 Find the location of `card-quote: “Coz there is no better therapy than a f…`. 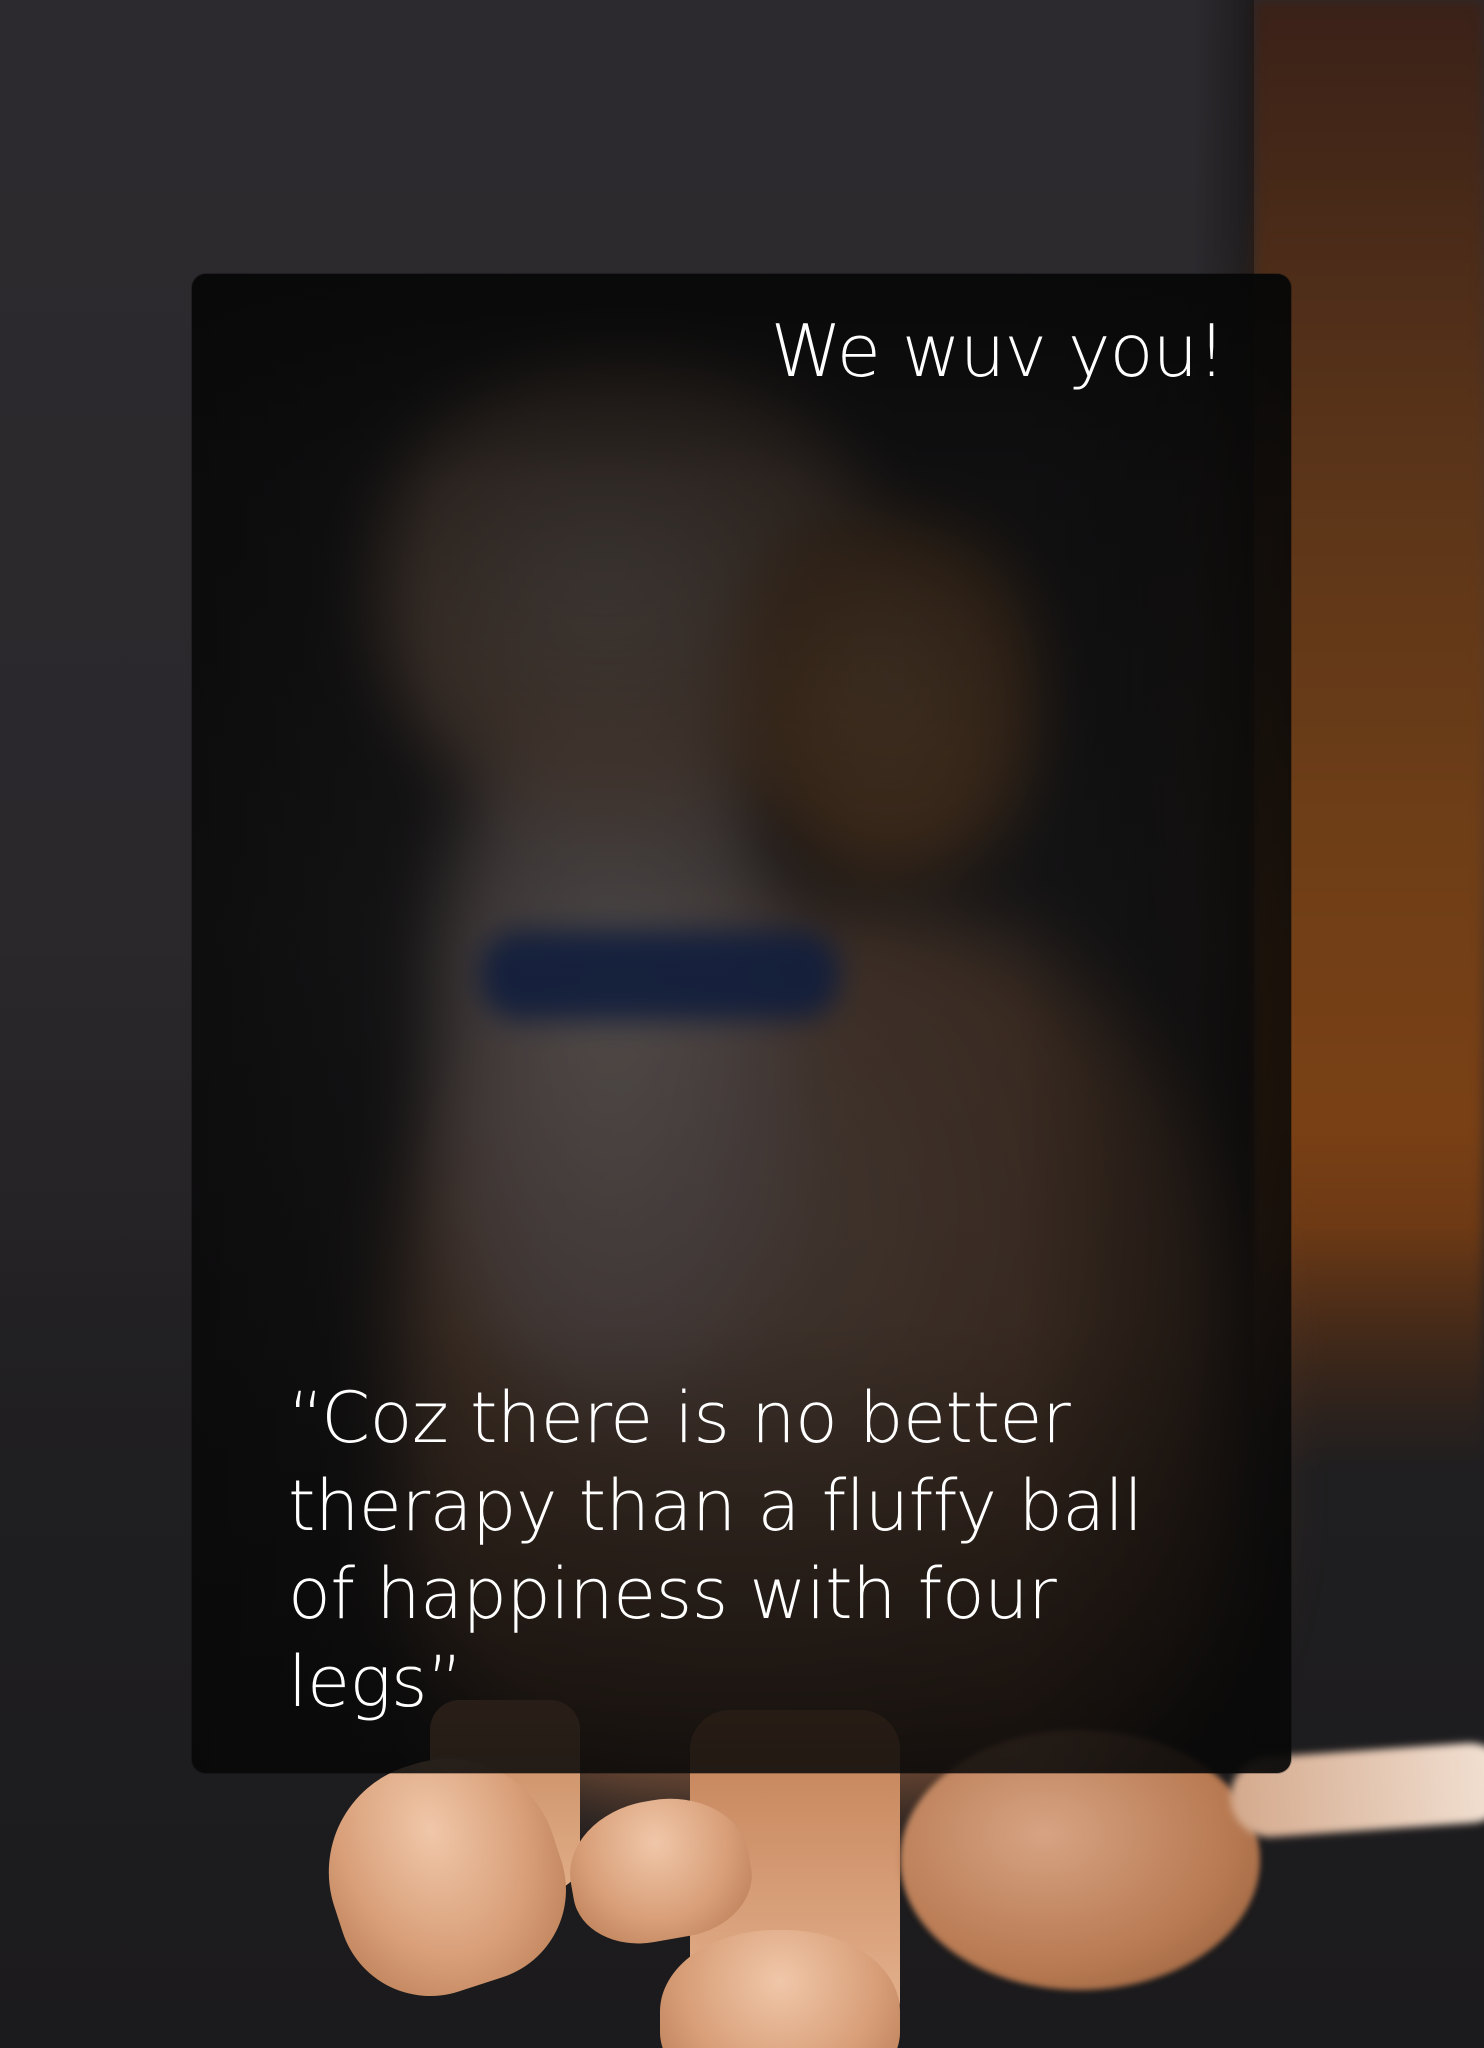

card-quote: “Coz there is no better therapy than a f… is located at coordinates (715, 1550).